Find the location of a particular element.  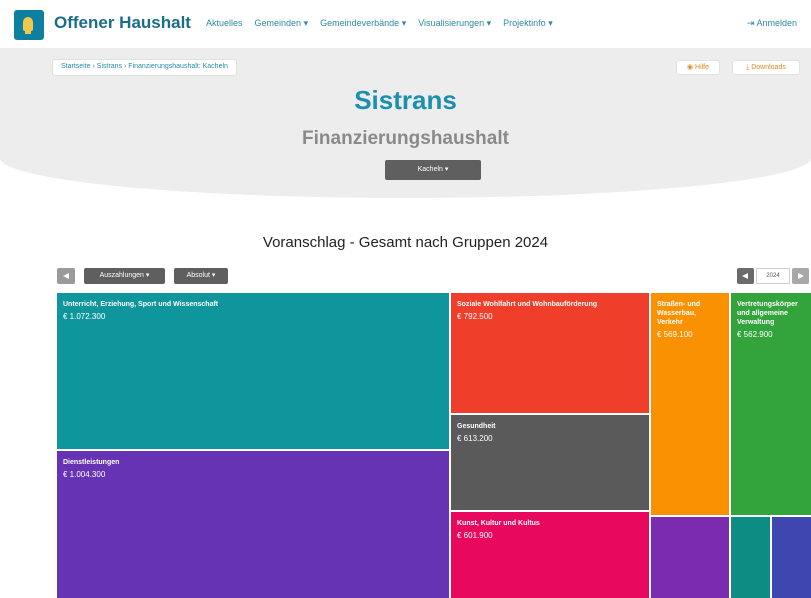

tile-value: € 562.900 is located at coordinates (755, 334).